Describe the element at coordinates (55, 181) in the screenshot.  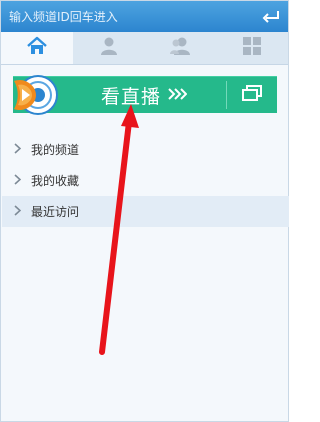
I see `list-item-label: 我的收藏` at that location.